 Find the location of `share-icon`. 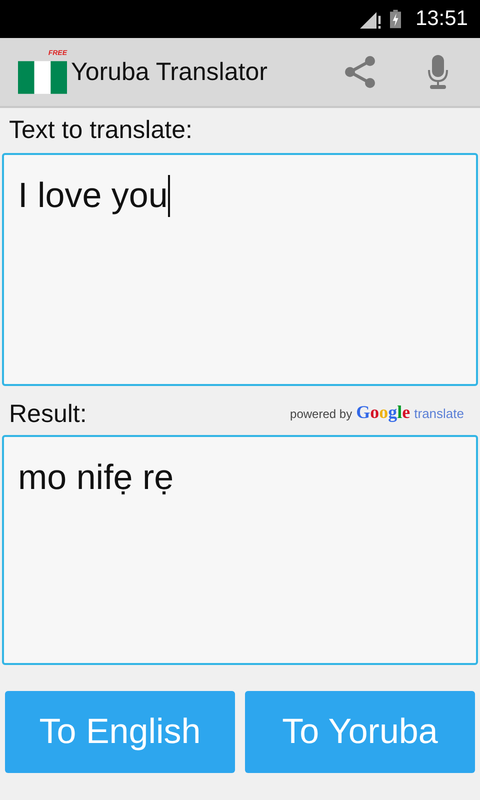

share-icon is located at coordinates (360, 72).